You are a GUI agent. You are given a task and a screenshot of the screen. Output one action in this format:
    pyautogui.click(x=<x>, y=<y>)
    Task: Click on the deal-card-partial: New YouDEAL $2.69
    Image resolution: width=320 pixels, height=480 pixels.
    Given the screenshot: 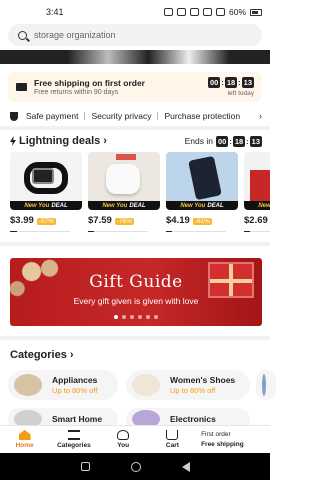 What is the action you would take?
    pyautogui.click(x=257, y=192)
    